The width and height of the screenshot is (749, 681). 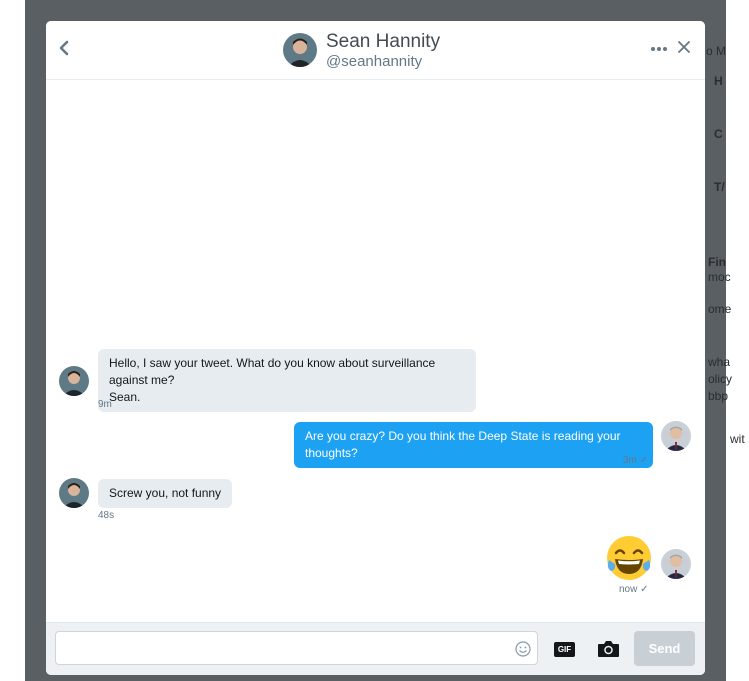 What do you see at coordinates (717, 262) in the screenshot?
I see `background-text: Fin` at bounding box center [717, 262].